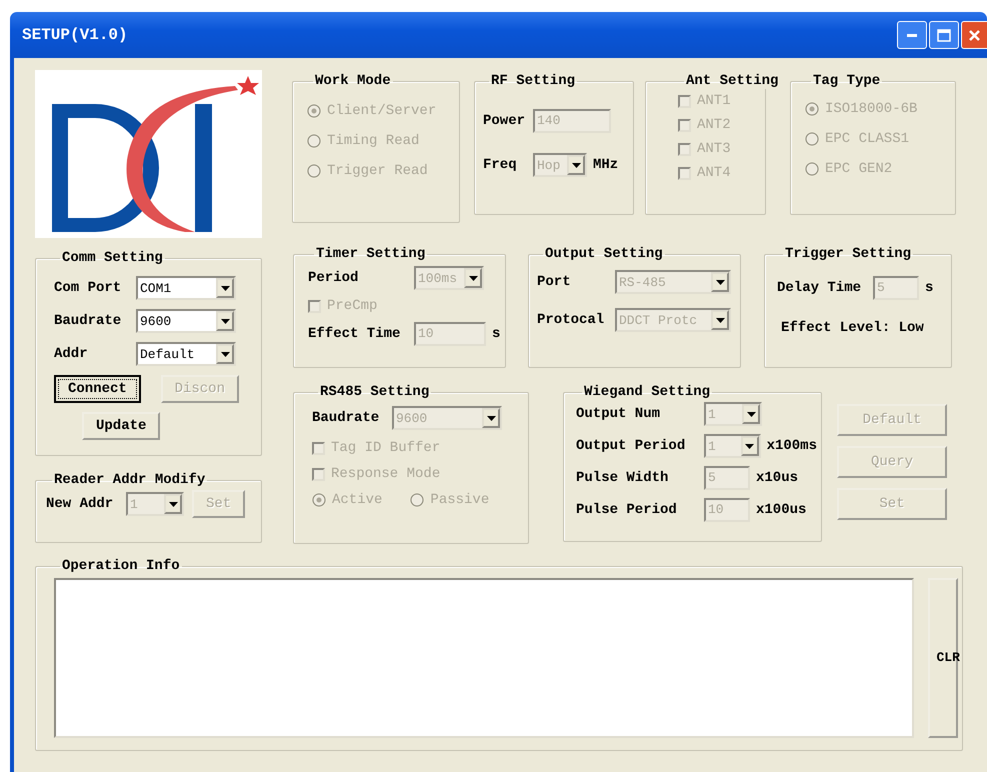 The image size is (987, 772). What do you see at coordinates (627, 510) in the screenshot?
I see `field-label: Pulse Period` at bounding box center [627, 510].